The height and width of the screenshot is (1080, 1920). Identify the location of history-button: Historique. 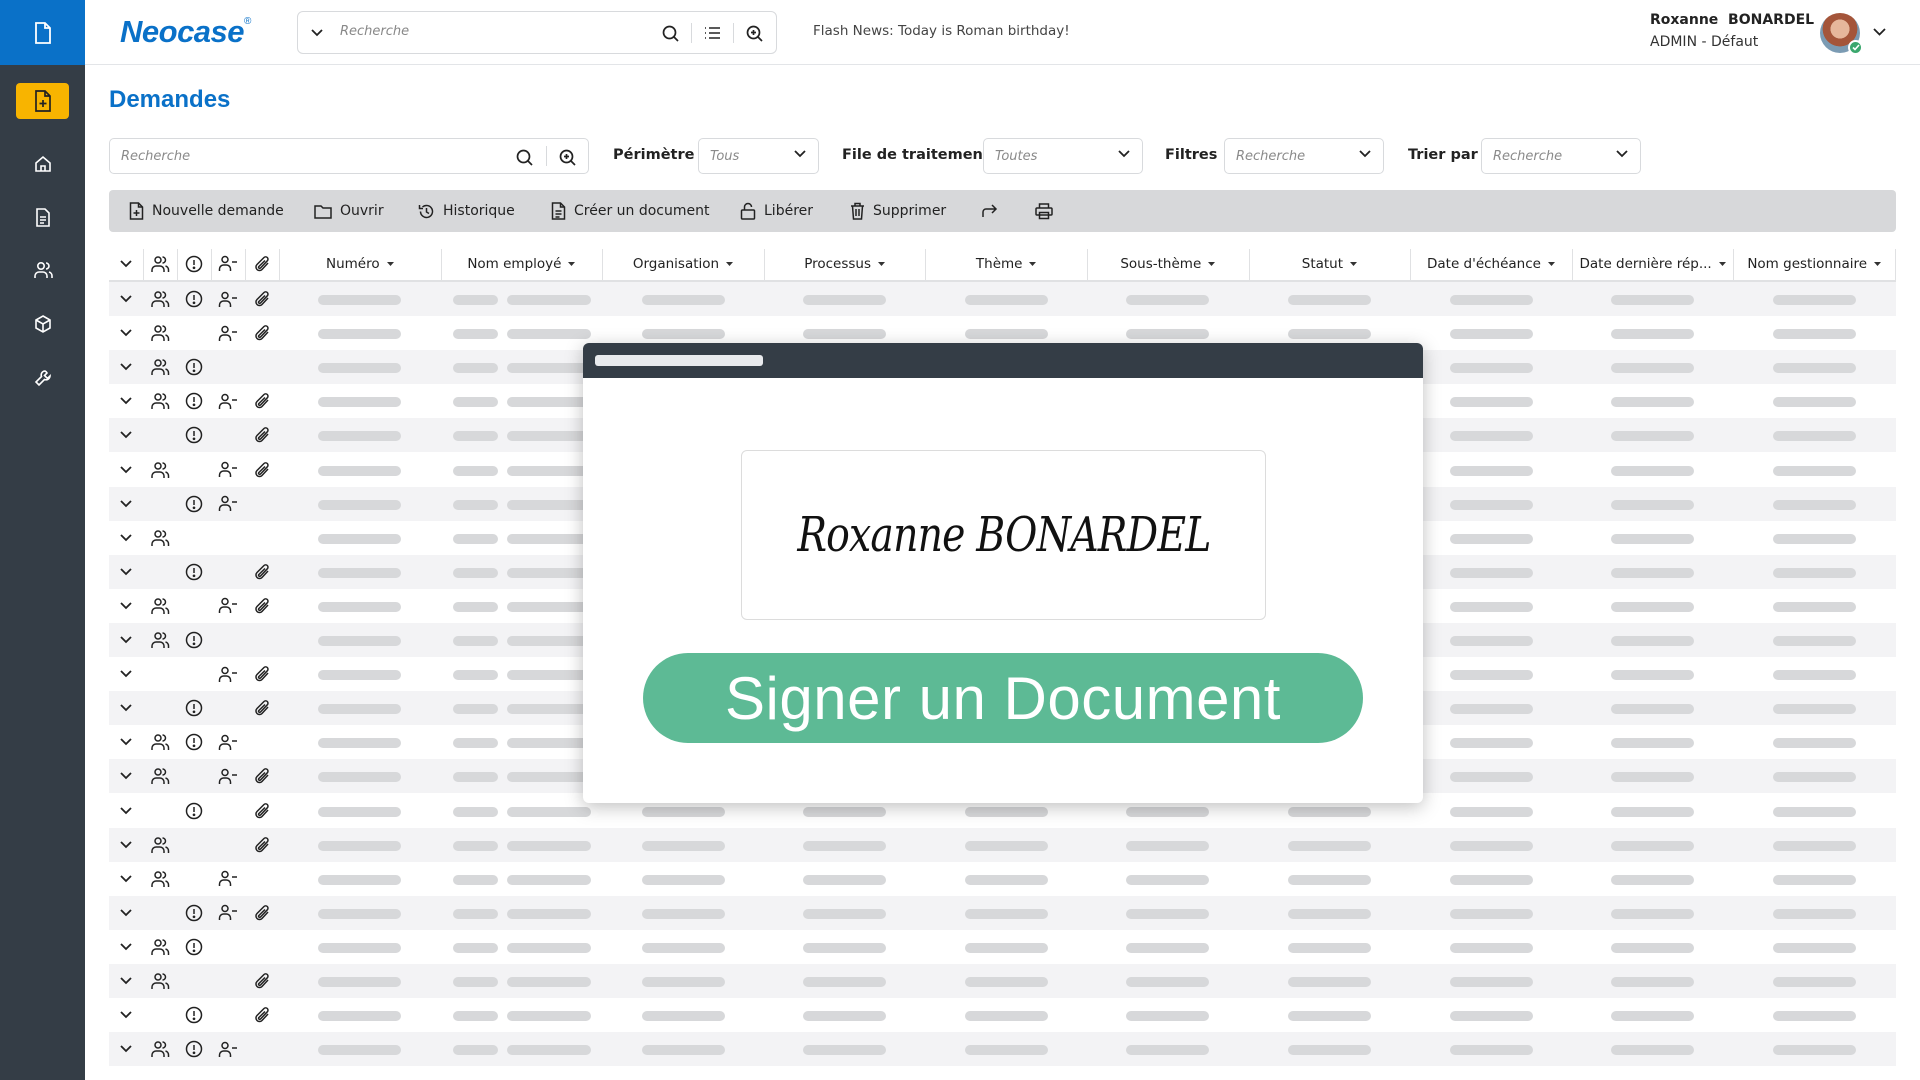
(466, 211).